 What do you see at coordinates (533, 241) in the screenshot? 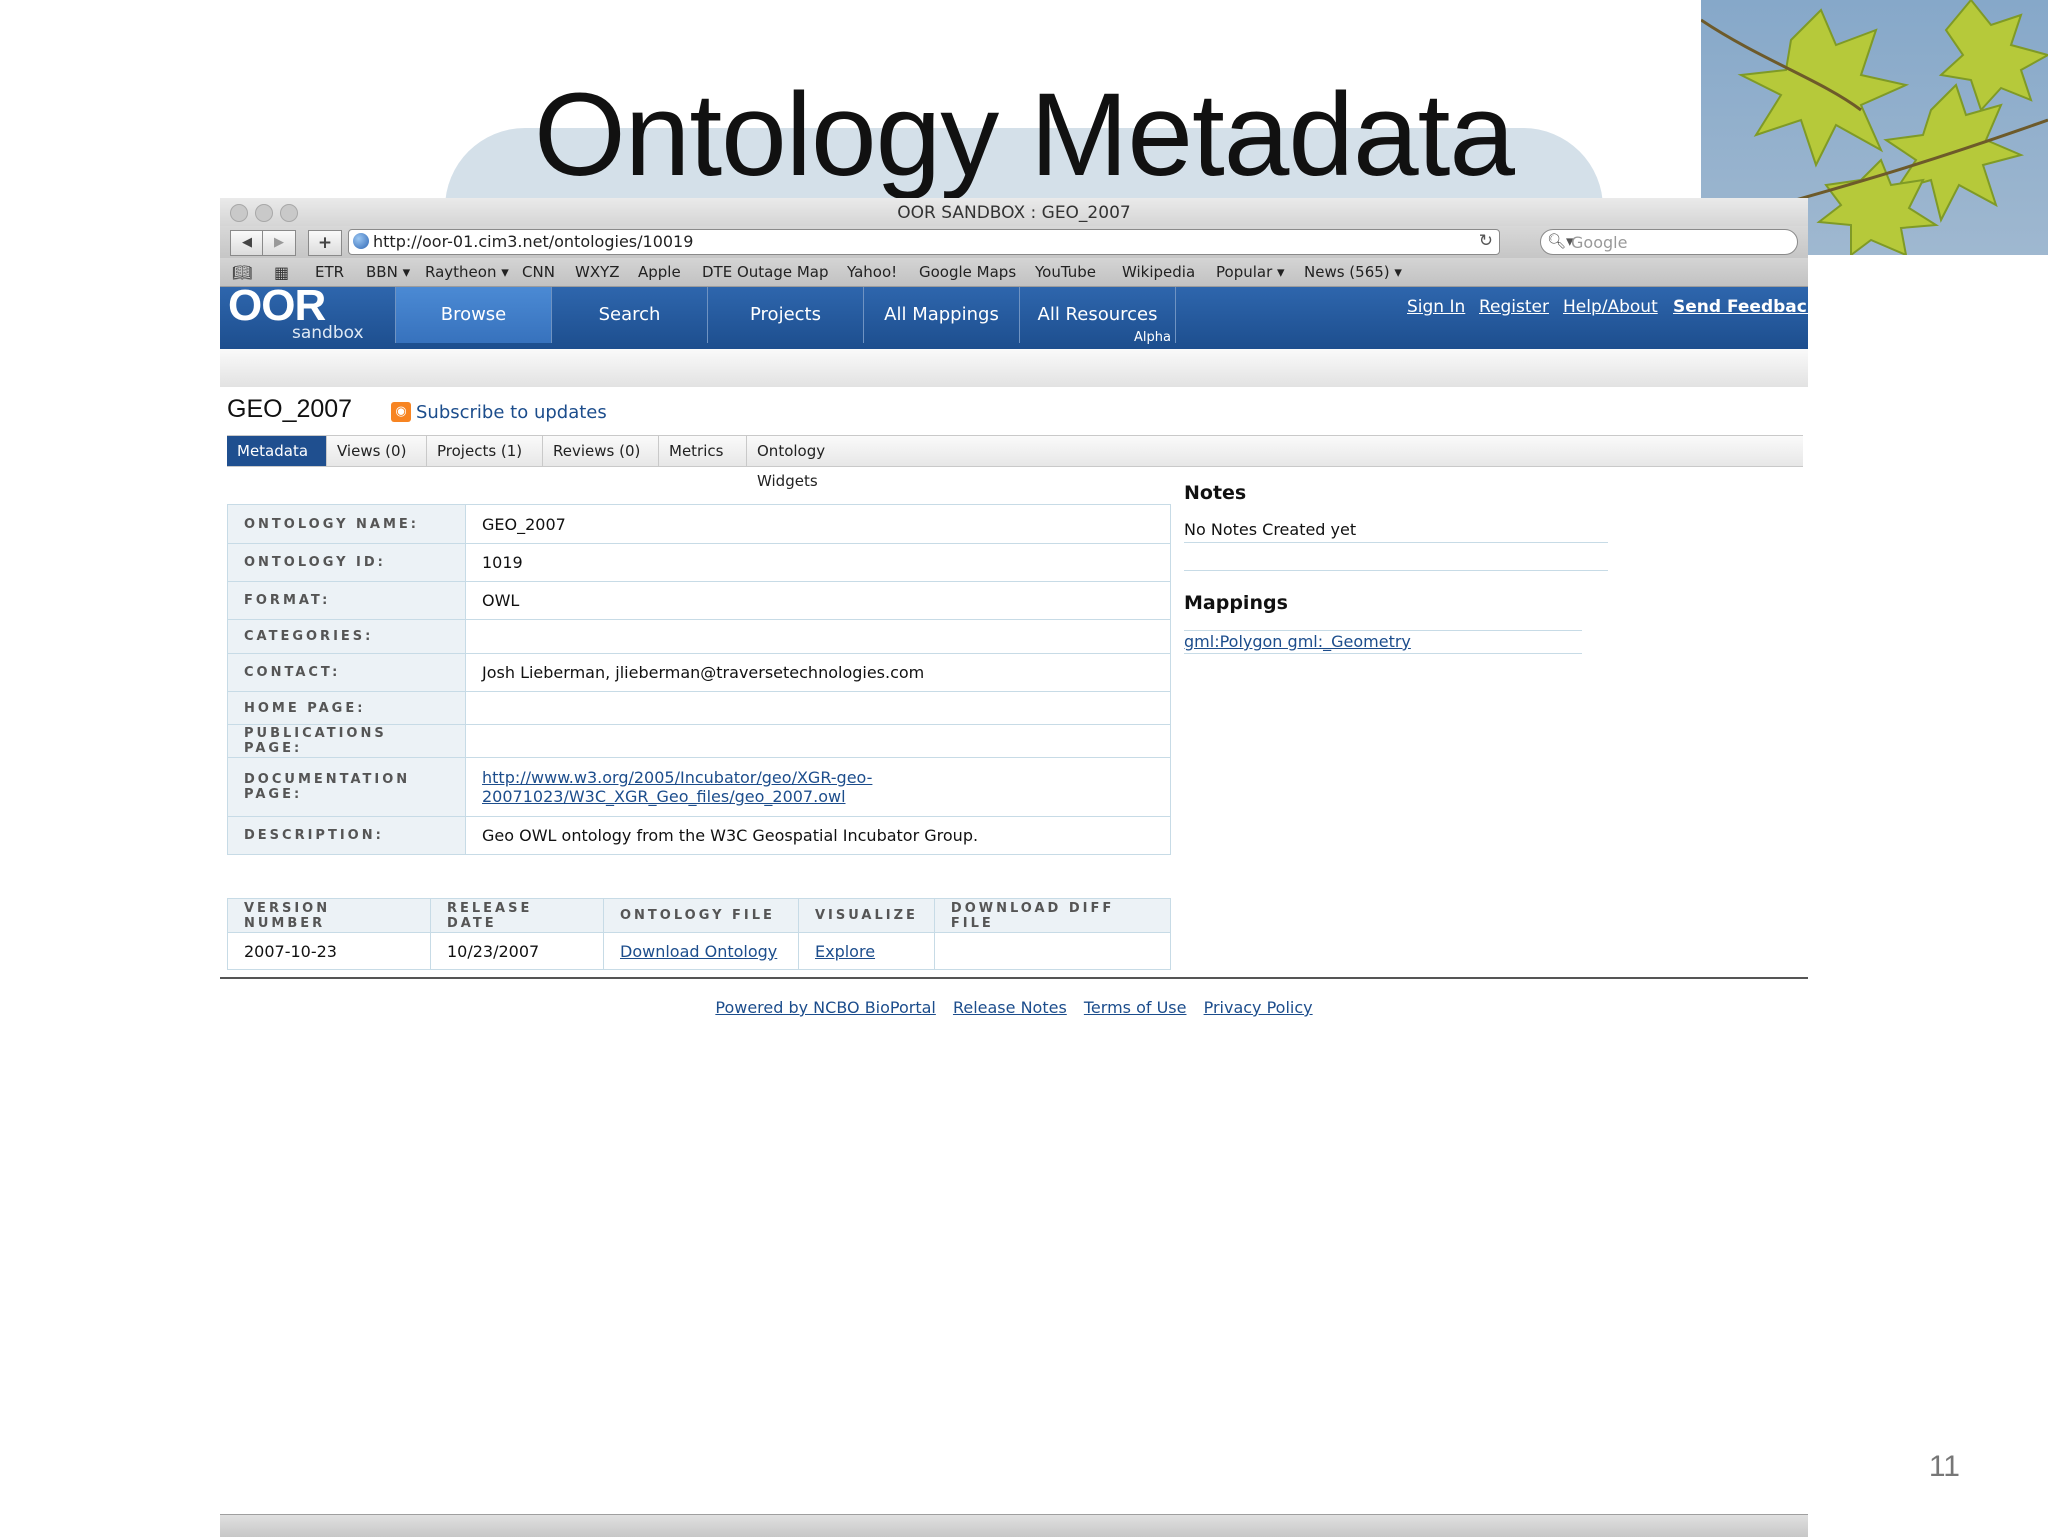
I see `url-text: http://oor-01.cim3.net/ontologies/10019` at bounding box center [533, 241].